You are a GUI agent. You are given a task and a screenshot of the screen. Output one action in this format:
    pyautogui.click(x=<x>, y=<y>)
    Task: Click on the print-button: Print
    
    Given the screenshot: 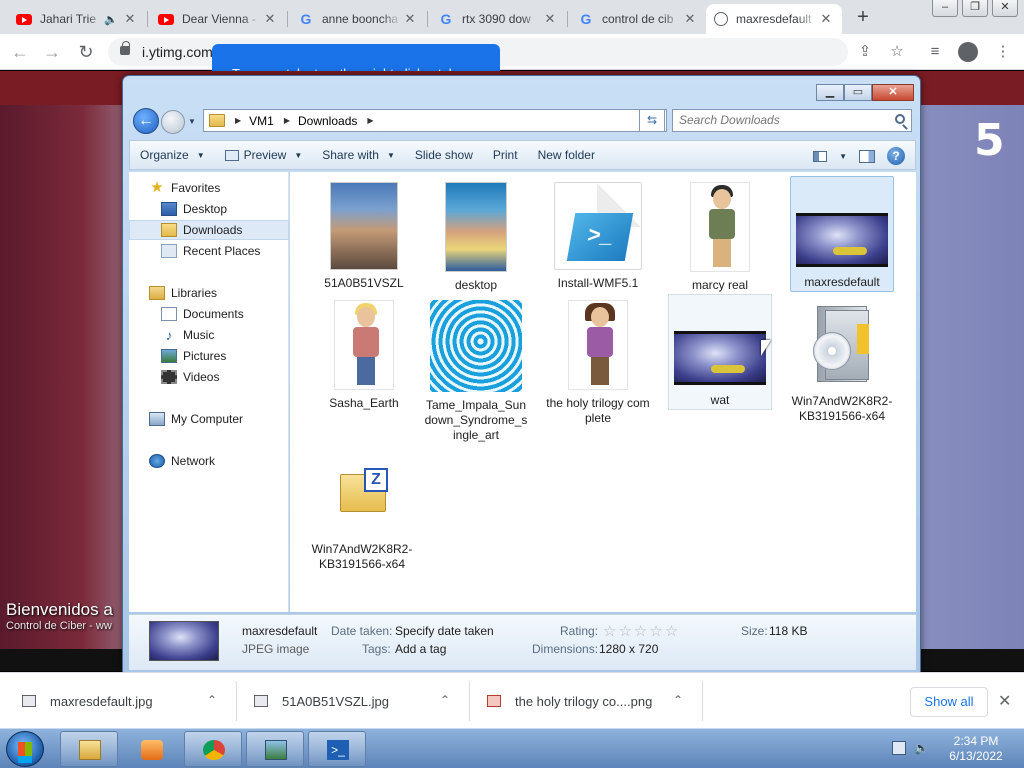 What is the action you would take?
    pyautogui.click(x=505, y=155)
    